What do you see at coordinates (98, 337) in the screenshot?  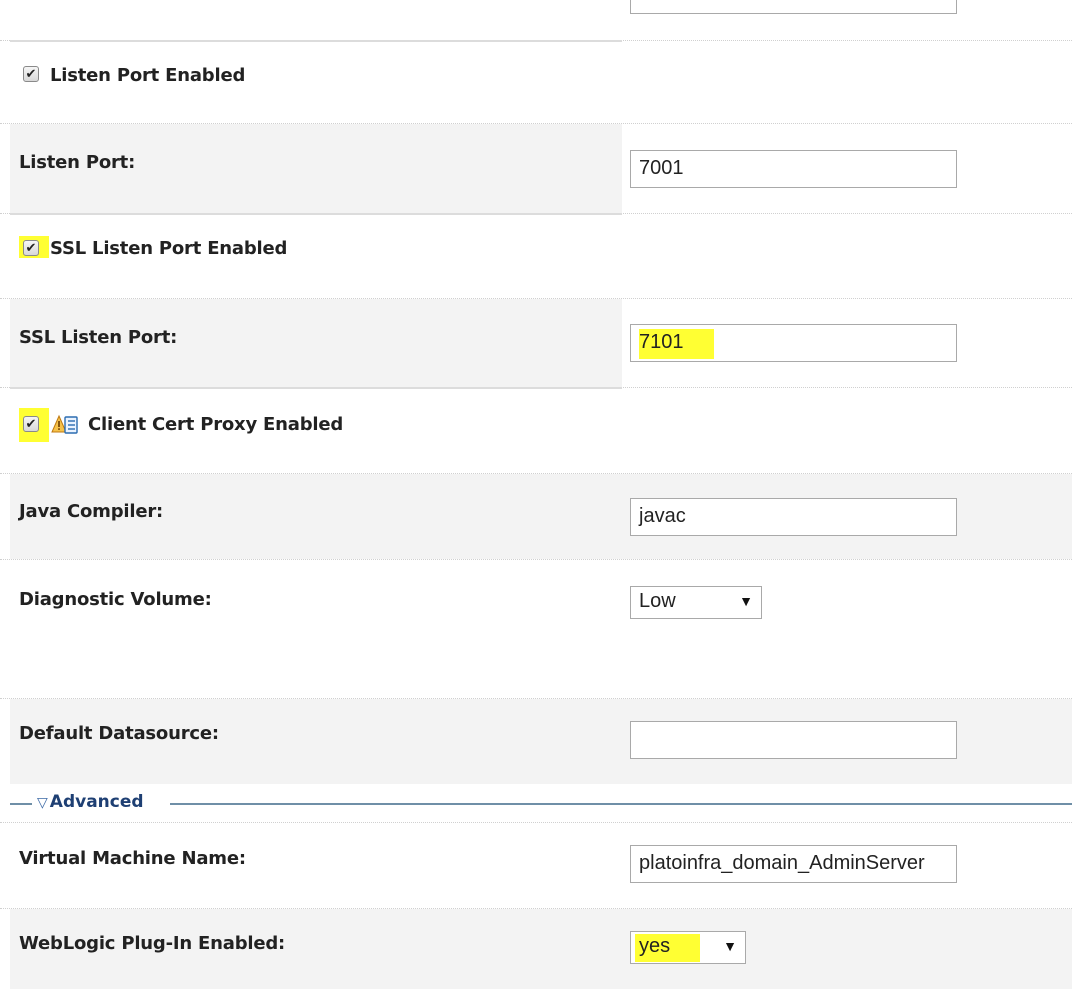 I see `ssl-listen-port-label: SSL Listen Port:` at bounding box center [98, 337].